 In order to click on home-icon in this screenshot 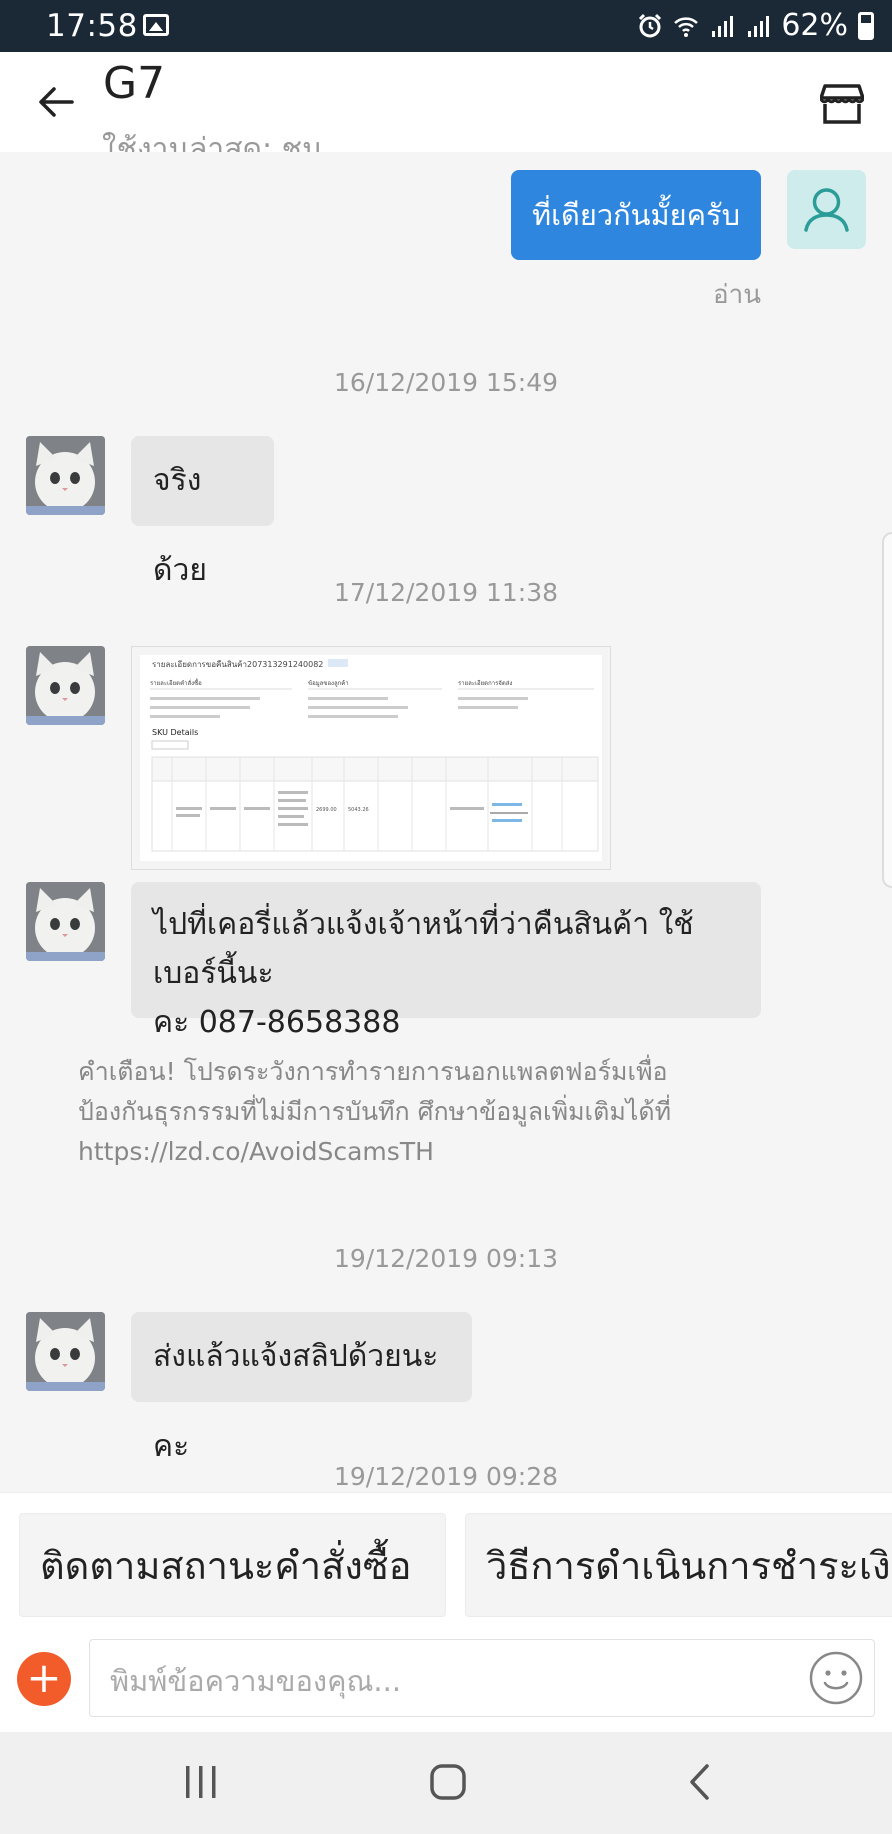, I will do `click(448, 1782)`.